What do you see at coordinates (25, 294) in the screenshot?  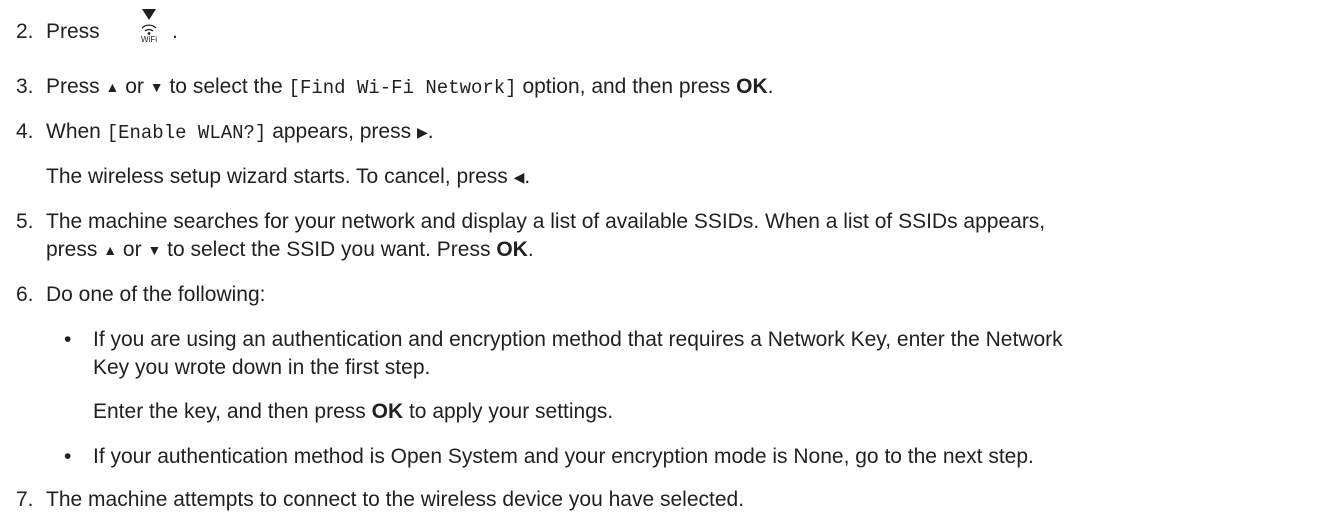 I see `step-number: 6.` at bounding box center [25, 294].